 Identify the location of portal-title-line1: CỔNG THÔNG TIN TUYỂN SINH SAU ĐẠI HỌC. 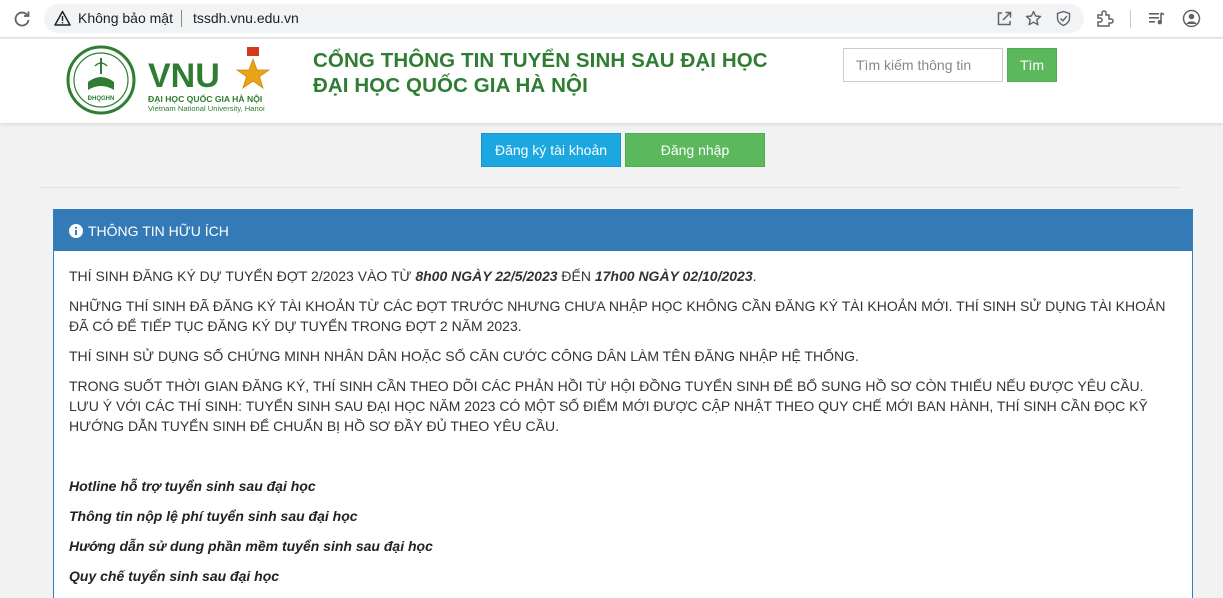
(540, 60).